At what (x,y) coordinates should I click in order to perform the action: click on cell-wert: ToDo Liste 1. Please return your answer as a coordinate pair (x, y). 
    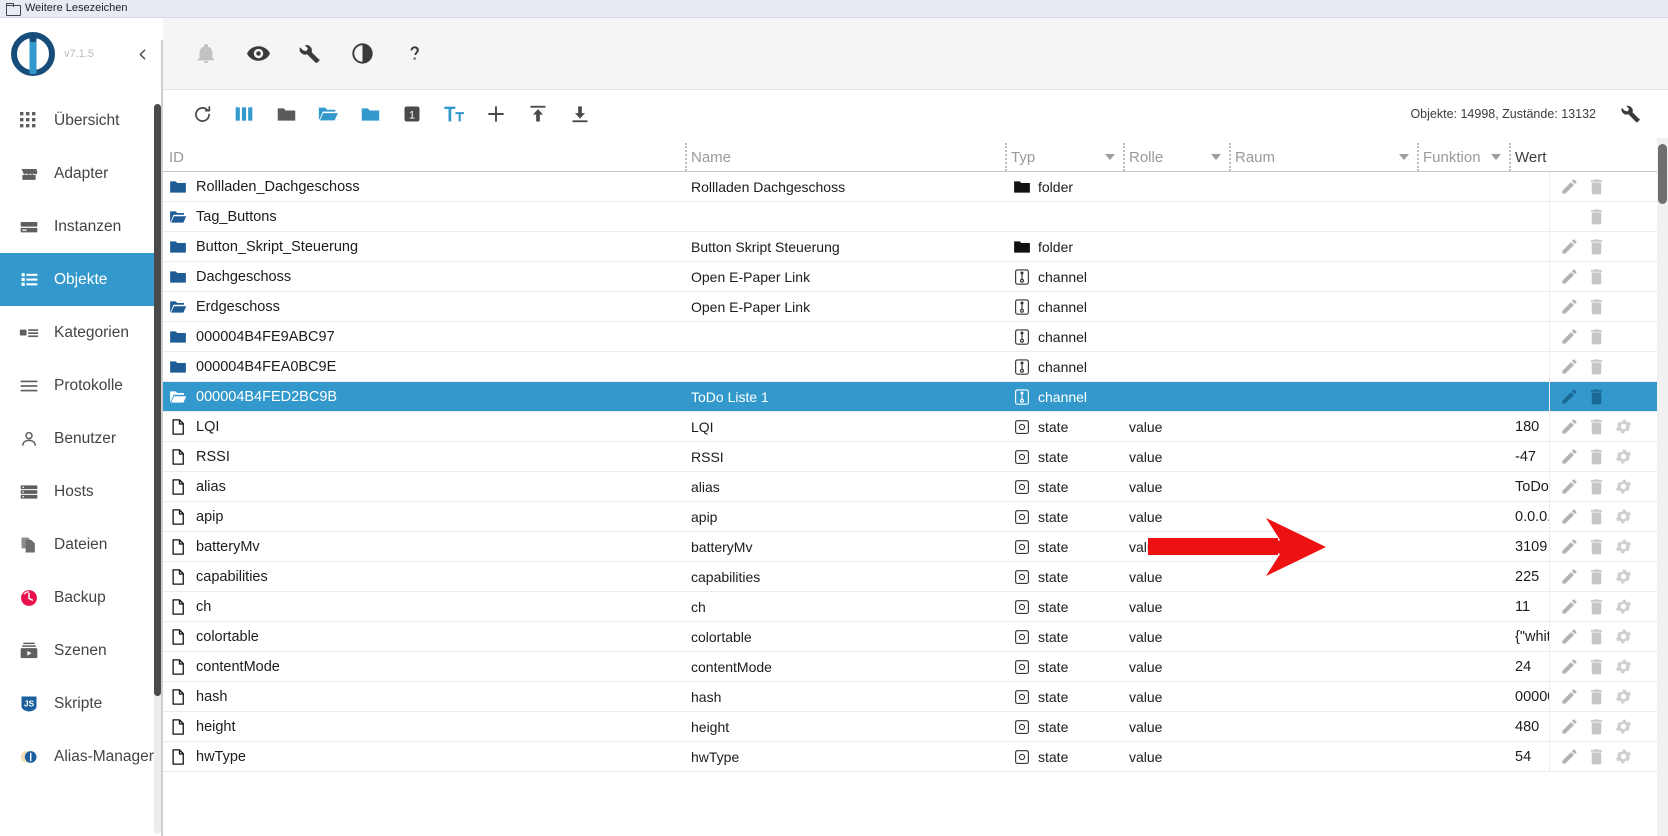
    Looking at the image, I should click on (1529, 487).